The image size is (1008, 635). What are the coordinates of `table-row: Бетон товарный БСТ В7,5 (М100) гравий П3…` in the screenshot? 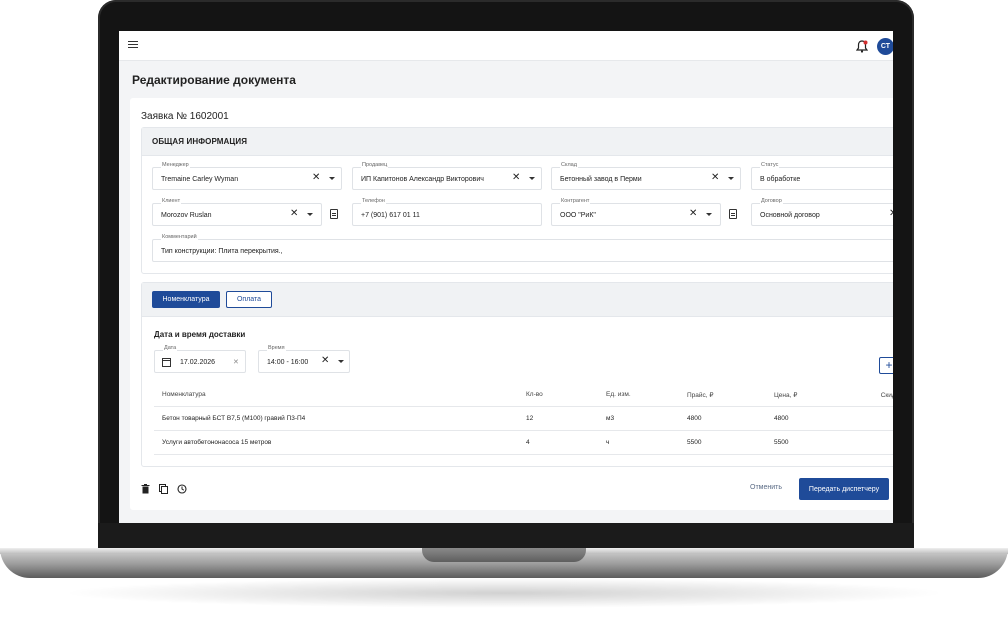 It's located at (523, 418).